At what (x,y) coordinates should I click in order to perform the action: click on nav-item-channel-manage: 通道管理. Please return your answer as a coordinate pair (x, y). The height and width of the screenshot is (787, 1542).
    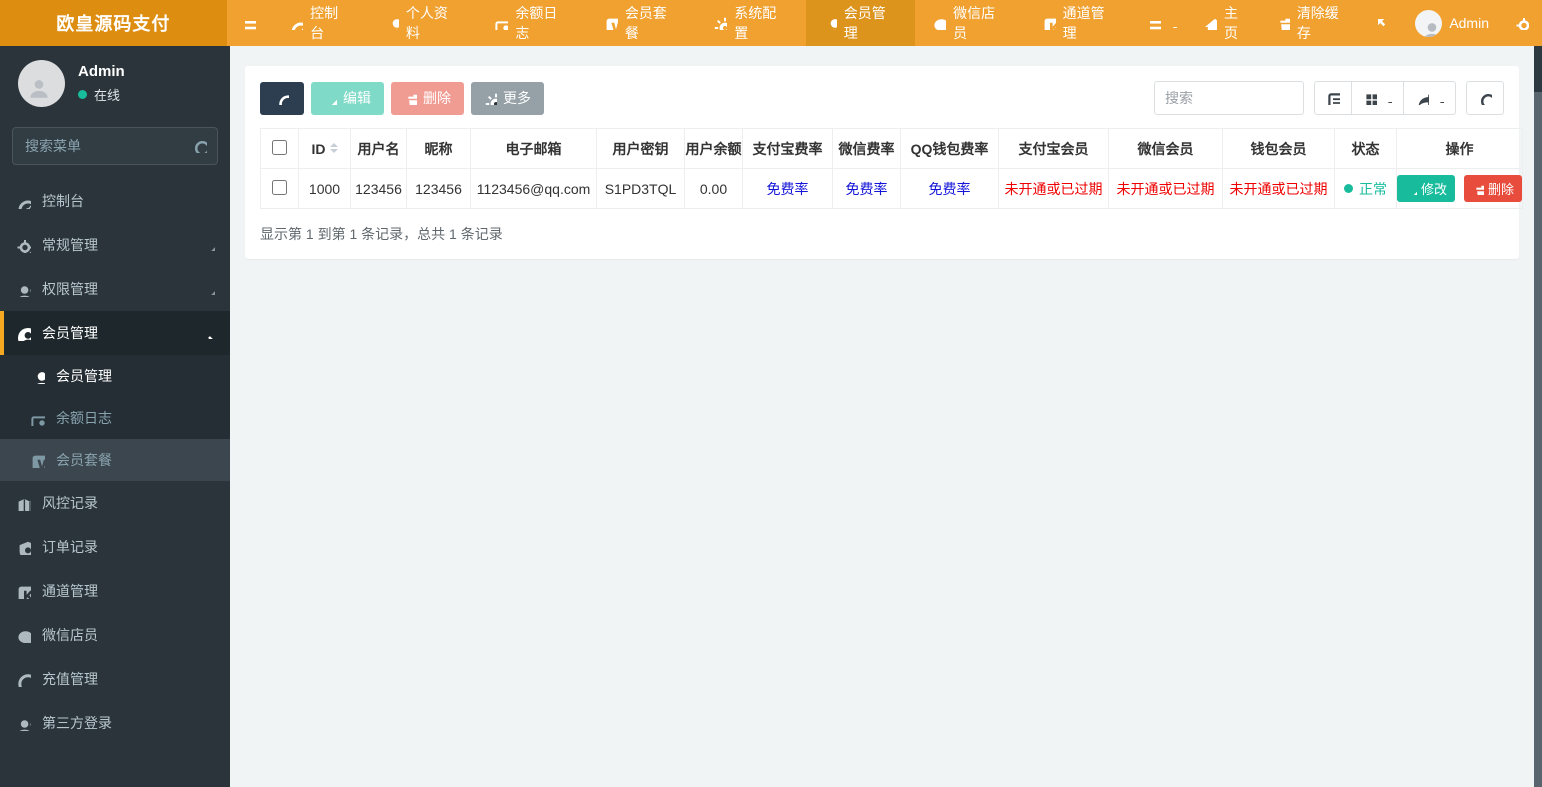
    Looking at the image, I should click on (1079, 23).